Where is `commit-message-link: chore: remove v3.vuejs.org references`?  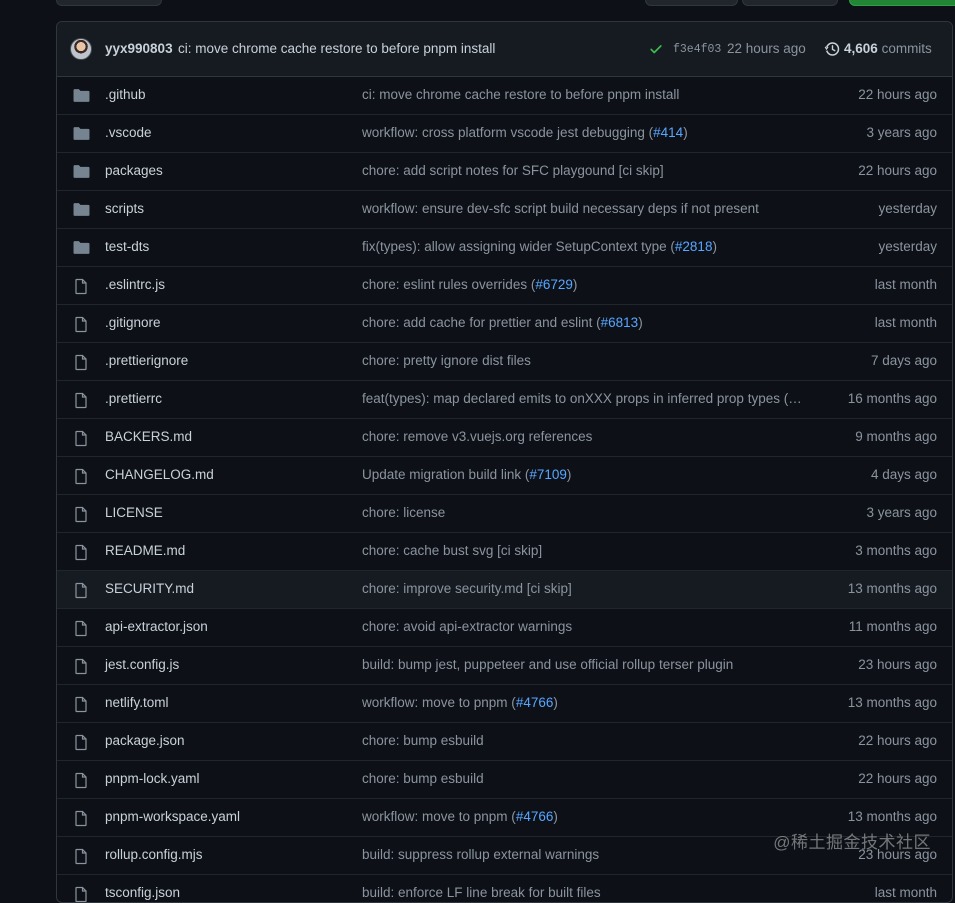 commit-message-link: chore: remove v3.vuejs.org references is located at coordinates (477, 436).